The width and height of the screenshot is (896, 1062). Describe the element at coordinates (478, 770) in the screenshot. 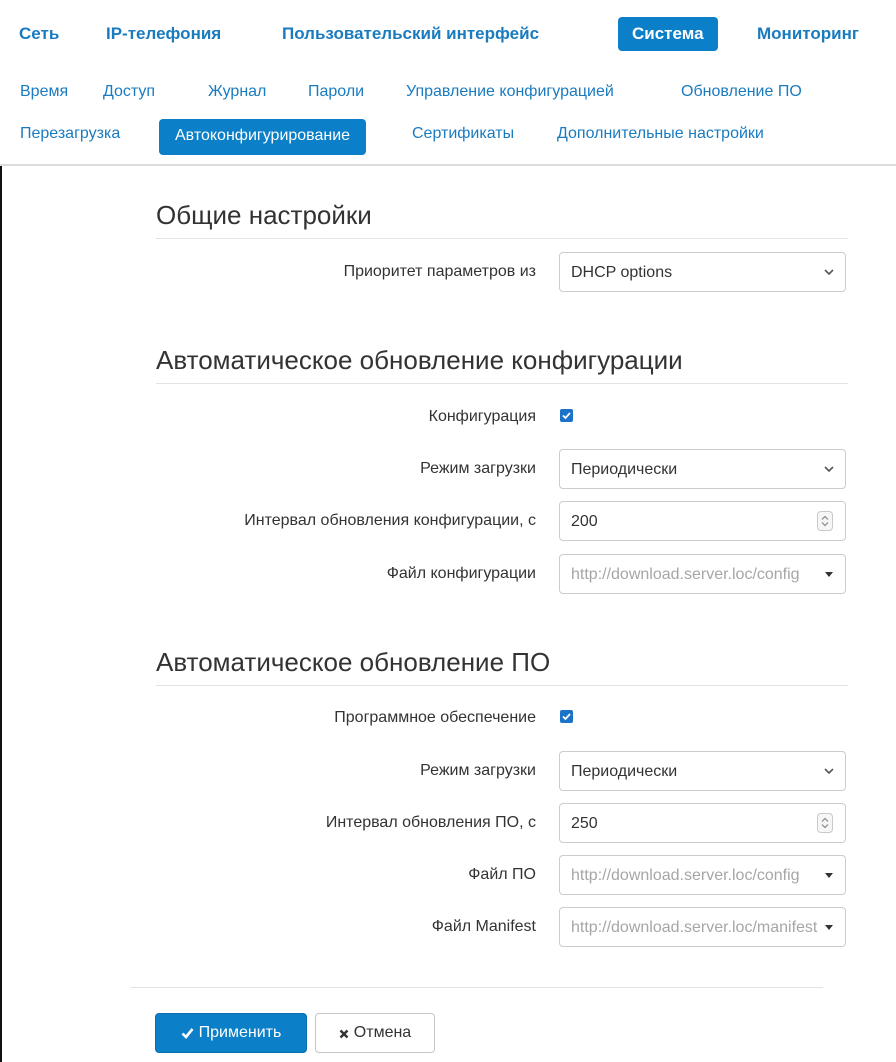

I see `fw-mode-label: Режим загрузки` at that location.